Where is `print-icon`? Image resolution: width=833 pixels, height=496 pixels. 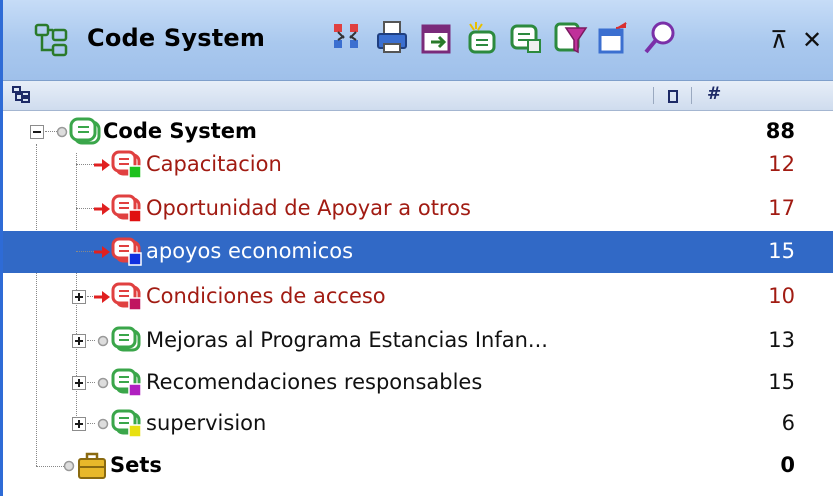 print-icon is located at coordinates (393, 38).